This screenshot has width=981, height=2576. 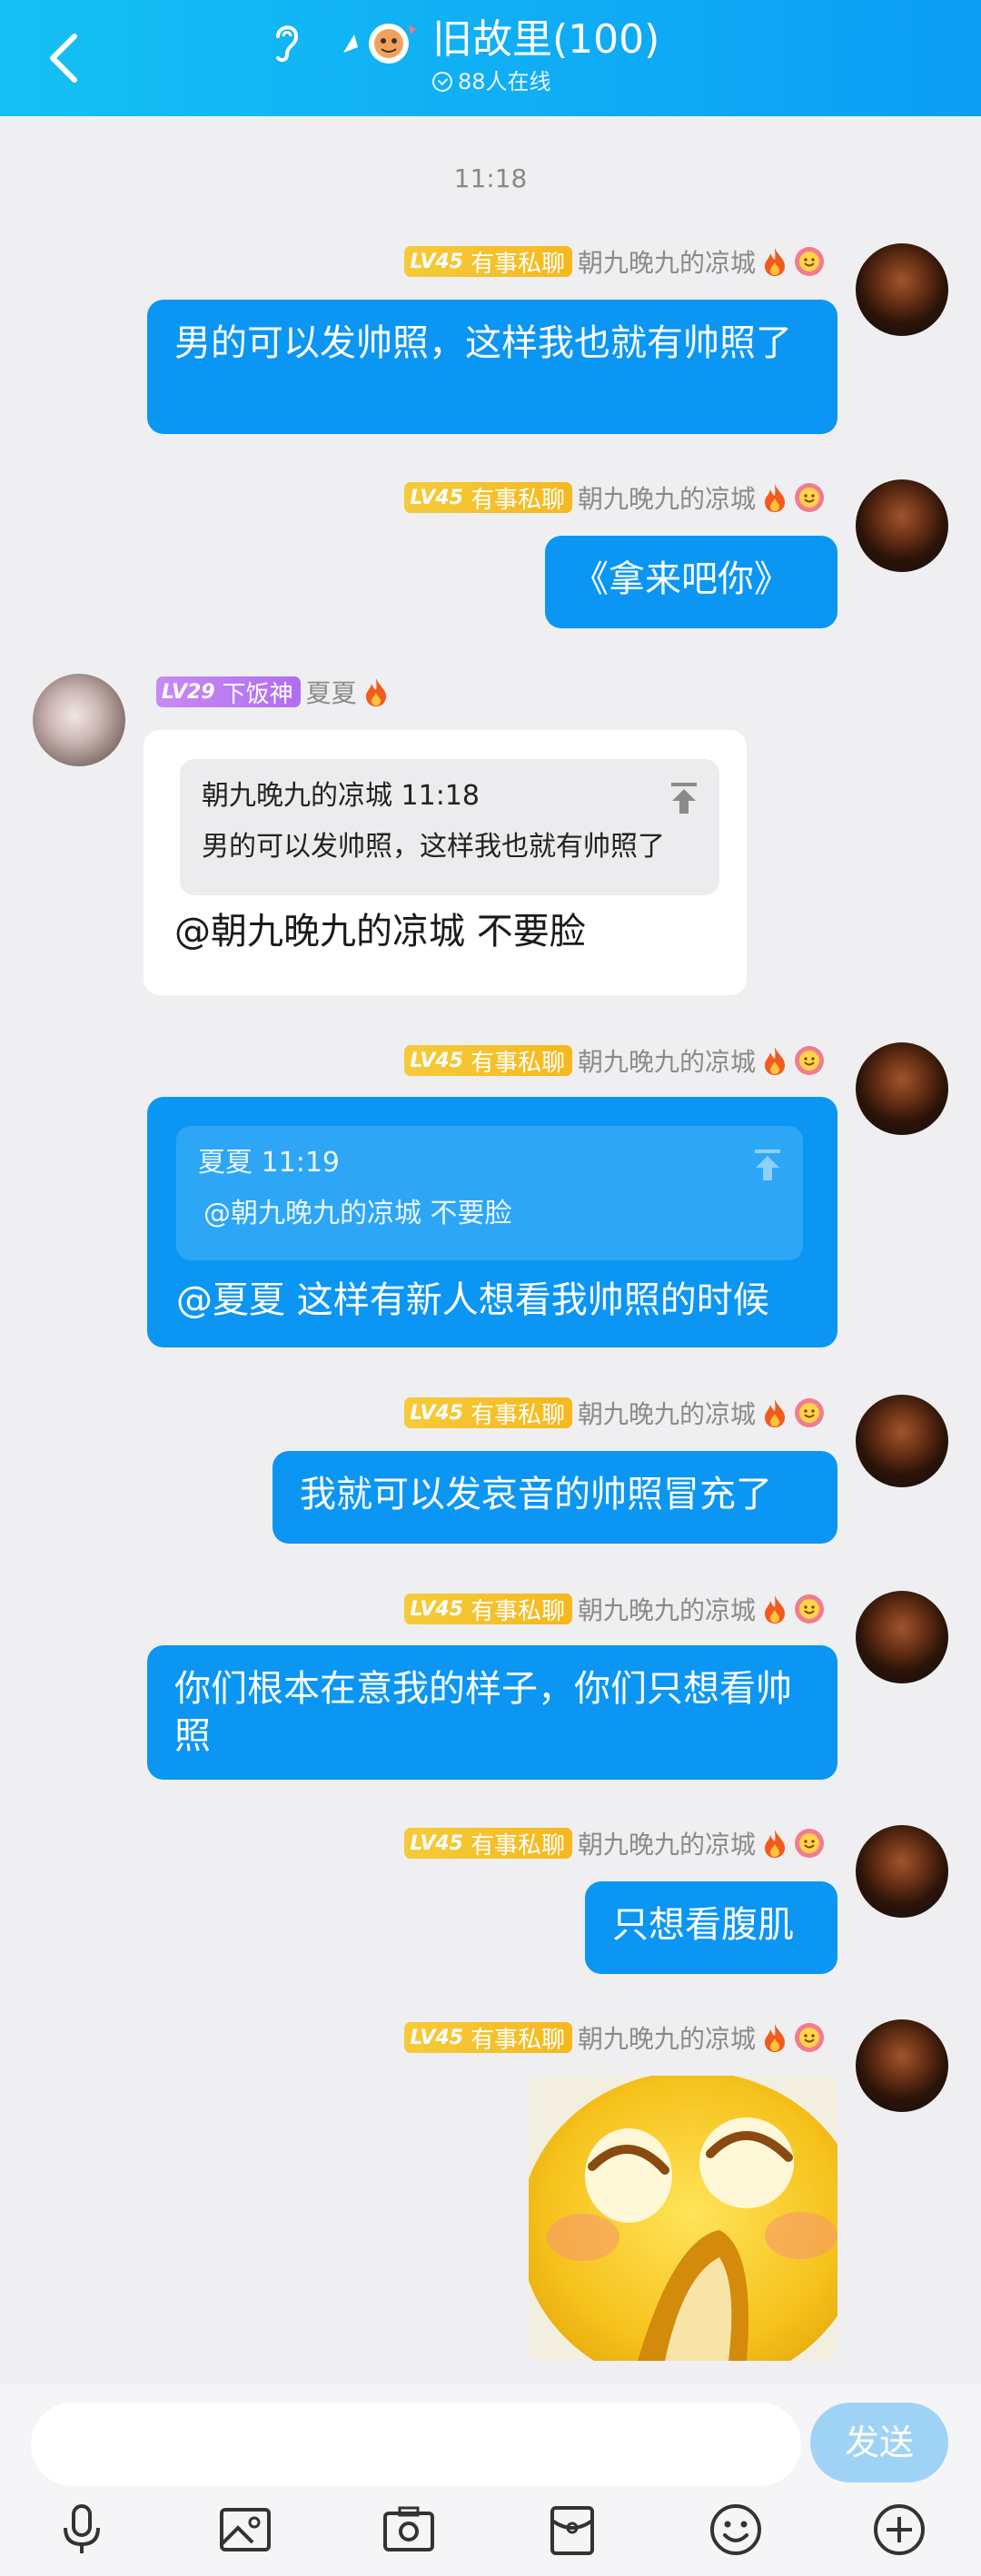 I want to click on camera-icon, so click(x=409, y=2530).